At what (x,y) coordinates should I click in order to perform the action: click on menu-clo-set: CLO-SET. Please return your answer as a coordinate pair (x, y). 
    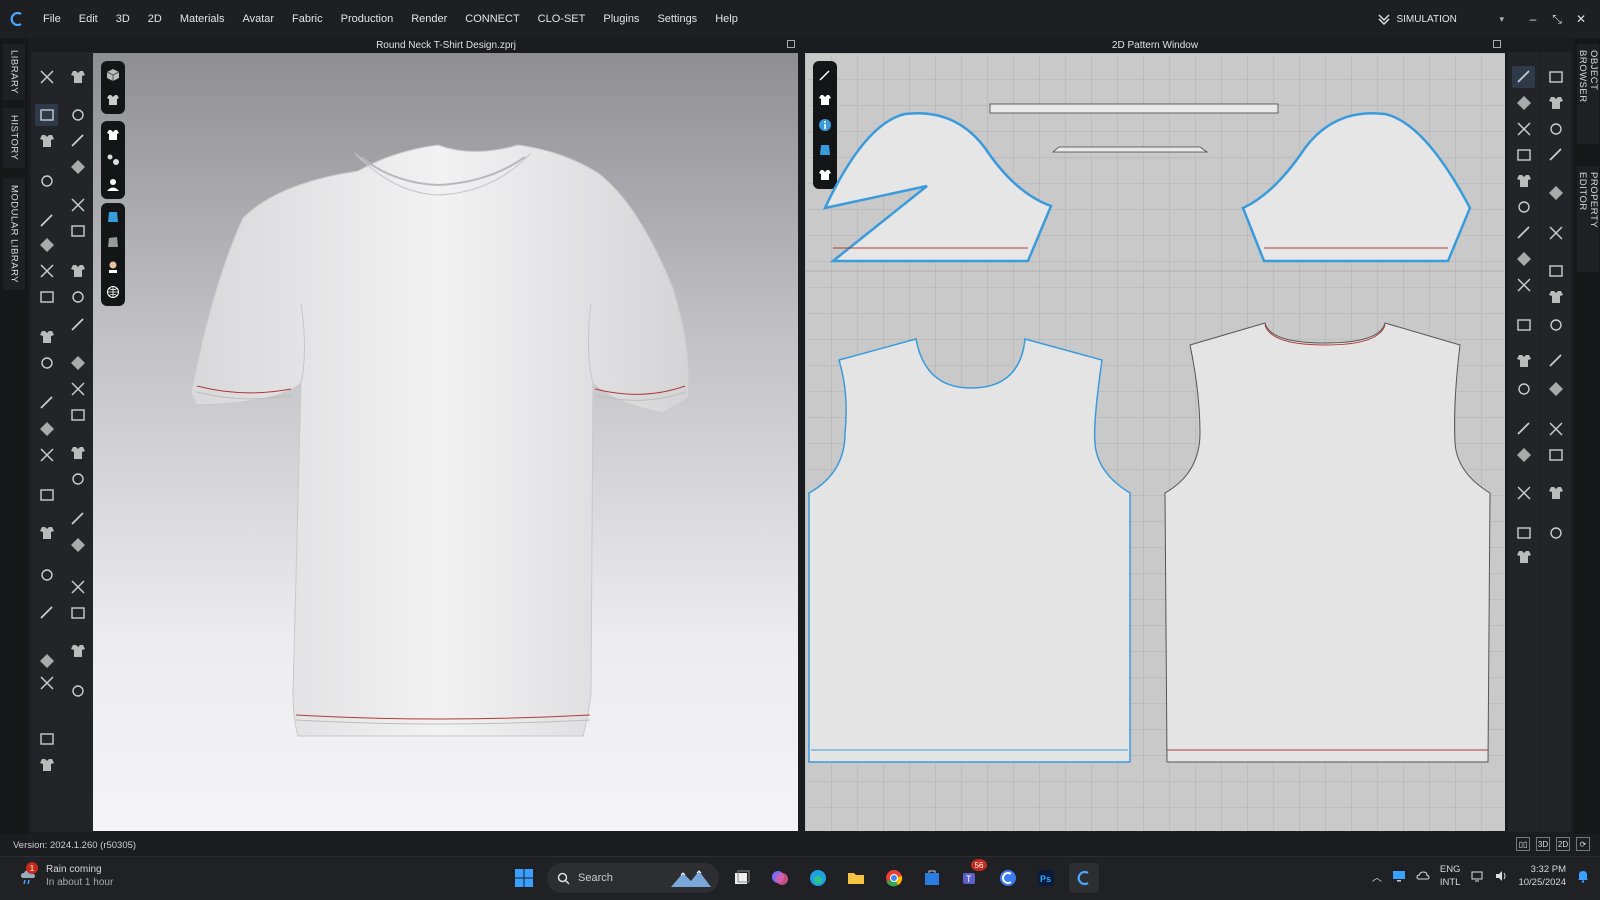
    Looking at the image, I should click on (562, 19).